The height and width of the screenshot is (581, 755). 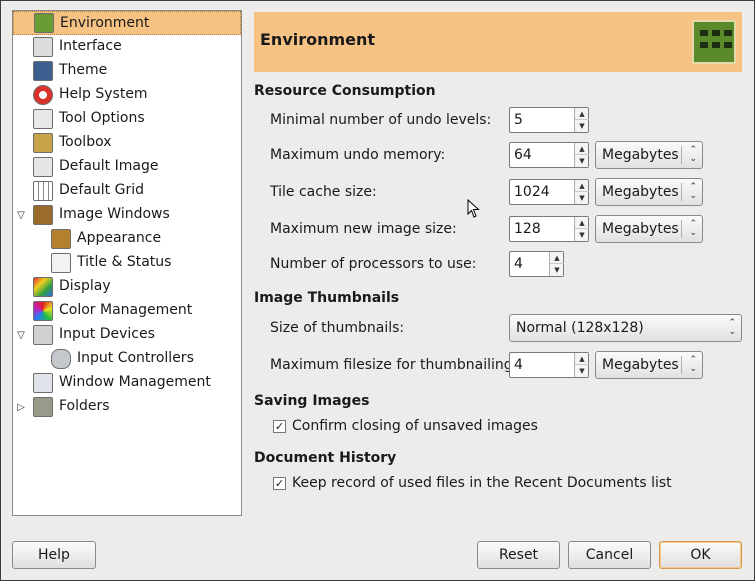 I want to click on tree-item-interface: Interface, so click(x=127, y=47).